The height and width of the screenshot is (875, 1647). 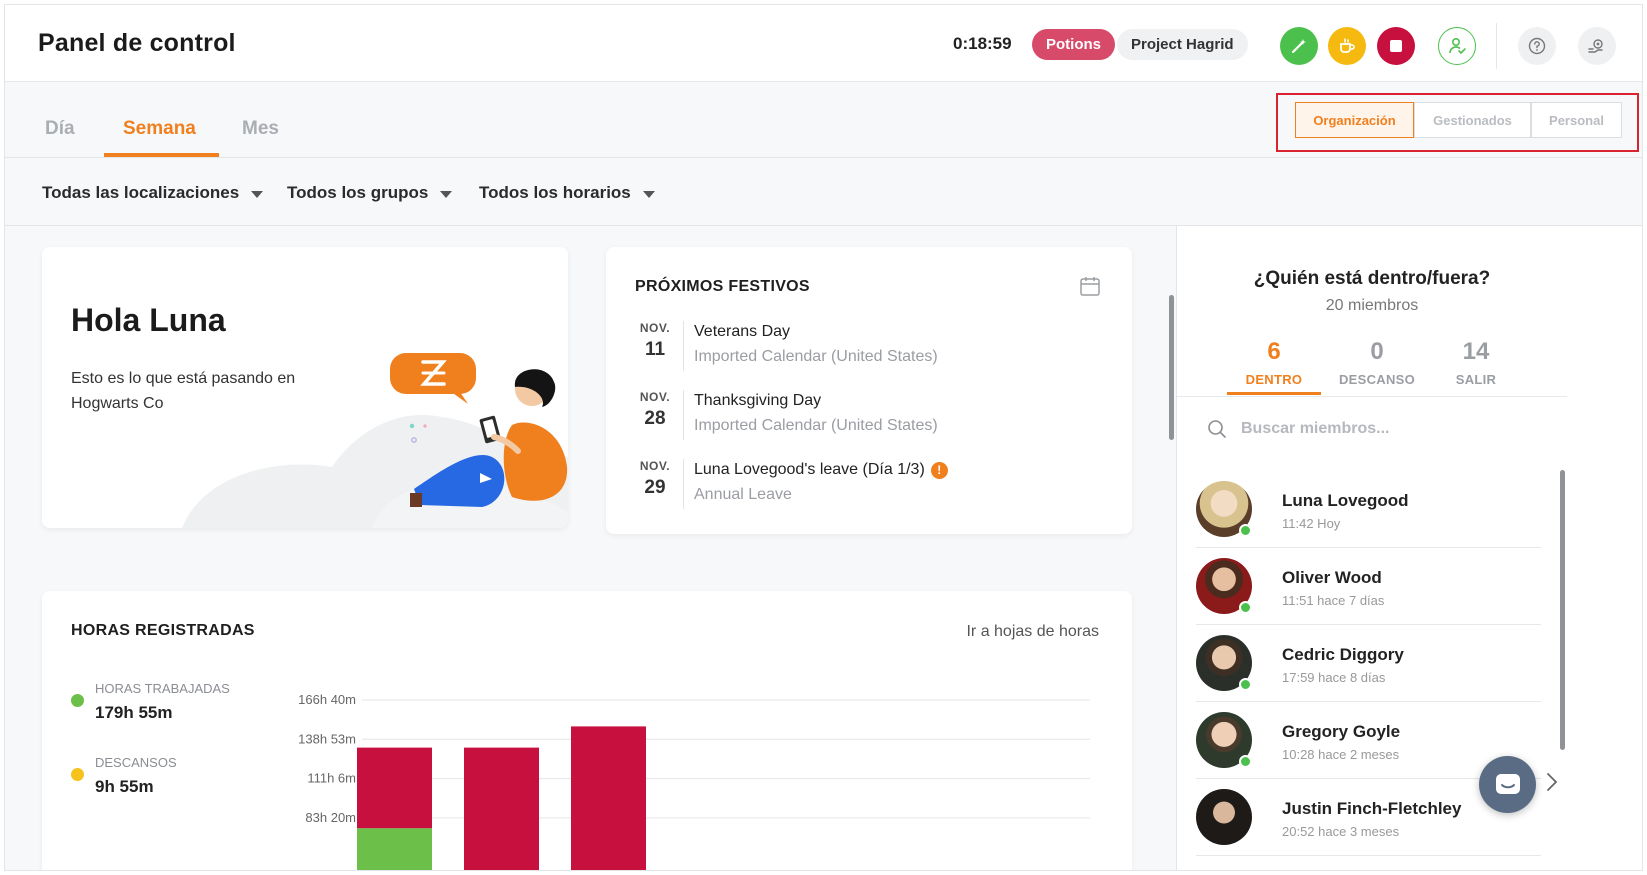 What do you see at coordinates (60, 129) in the screenshot?
I see `tab-day: Día` at bounding box center [60, 129].